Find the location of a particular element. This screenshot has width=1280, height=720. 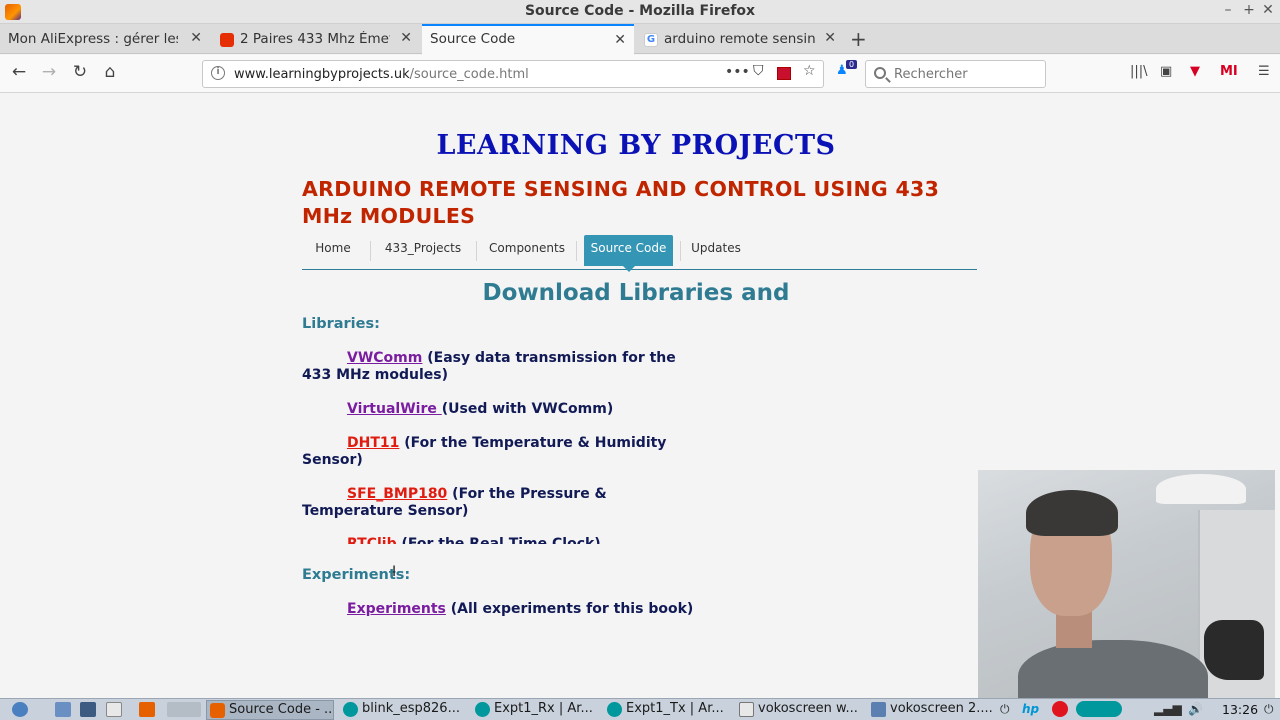

reload-icon: ↻ is located at coordinates (80, 72).